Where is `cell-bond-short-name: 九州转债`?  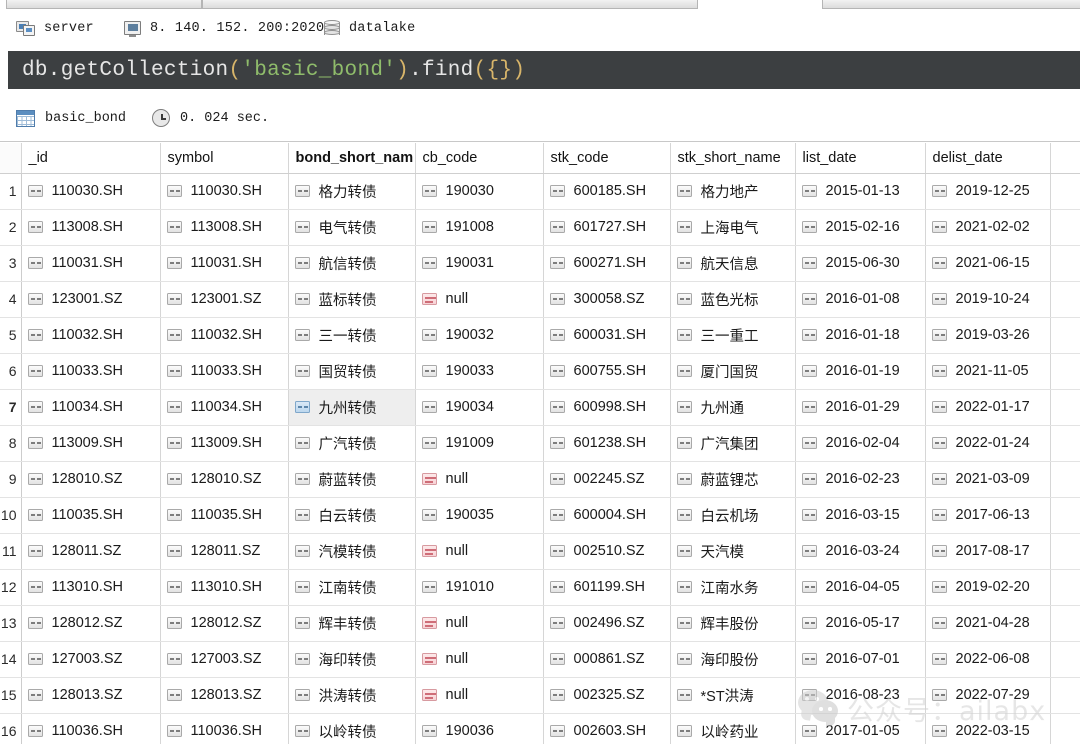
cell-bond-short-name: 九州转债 is located at coordinates (352, 407).